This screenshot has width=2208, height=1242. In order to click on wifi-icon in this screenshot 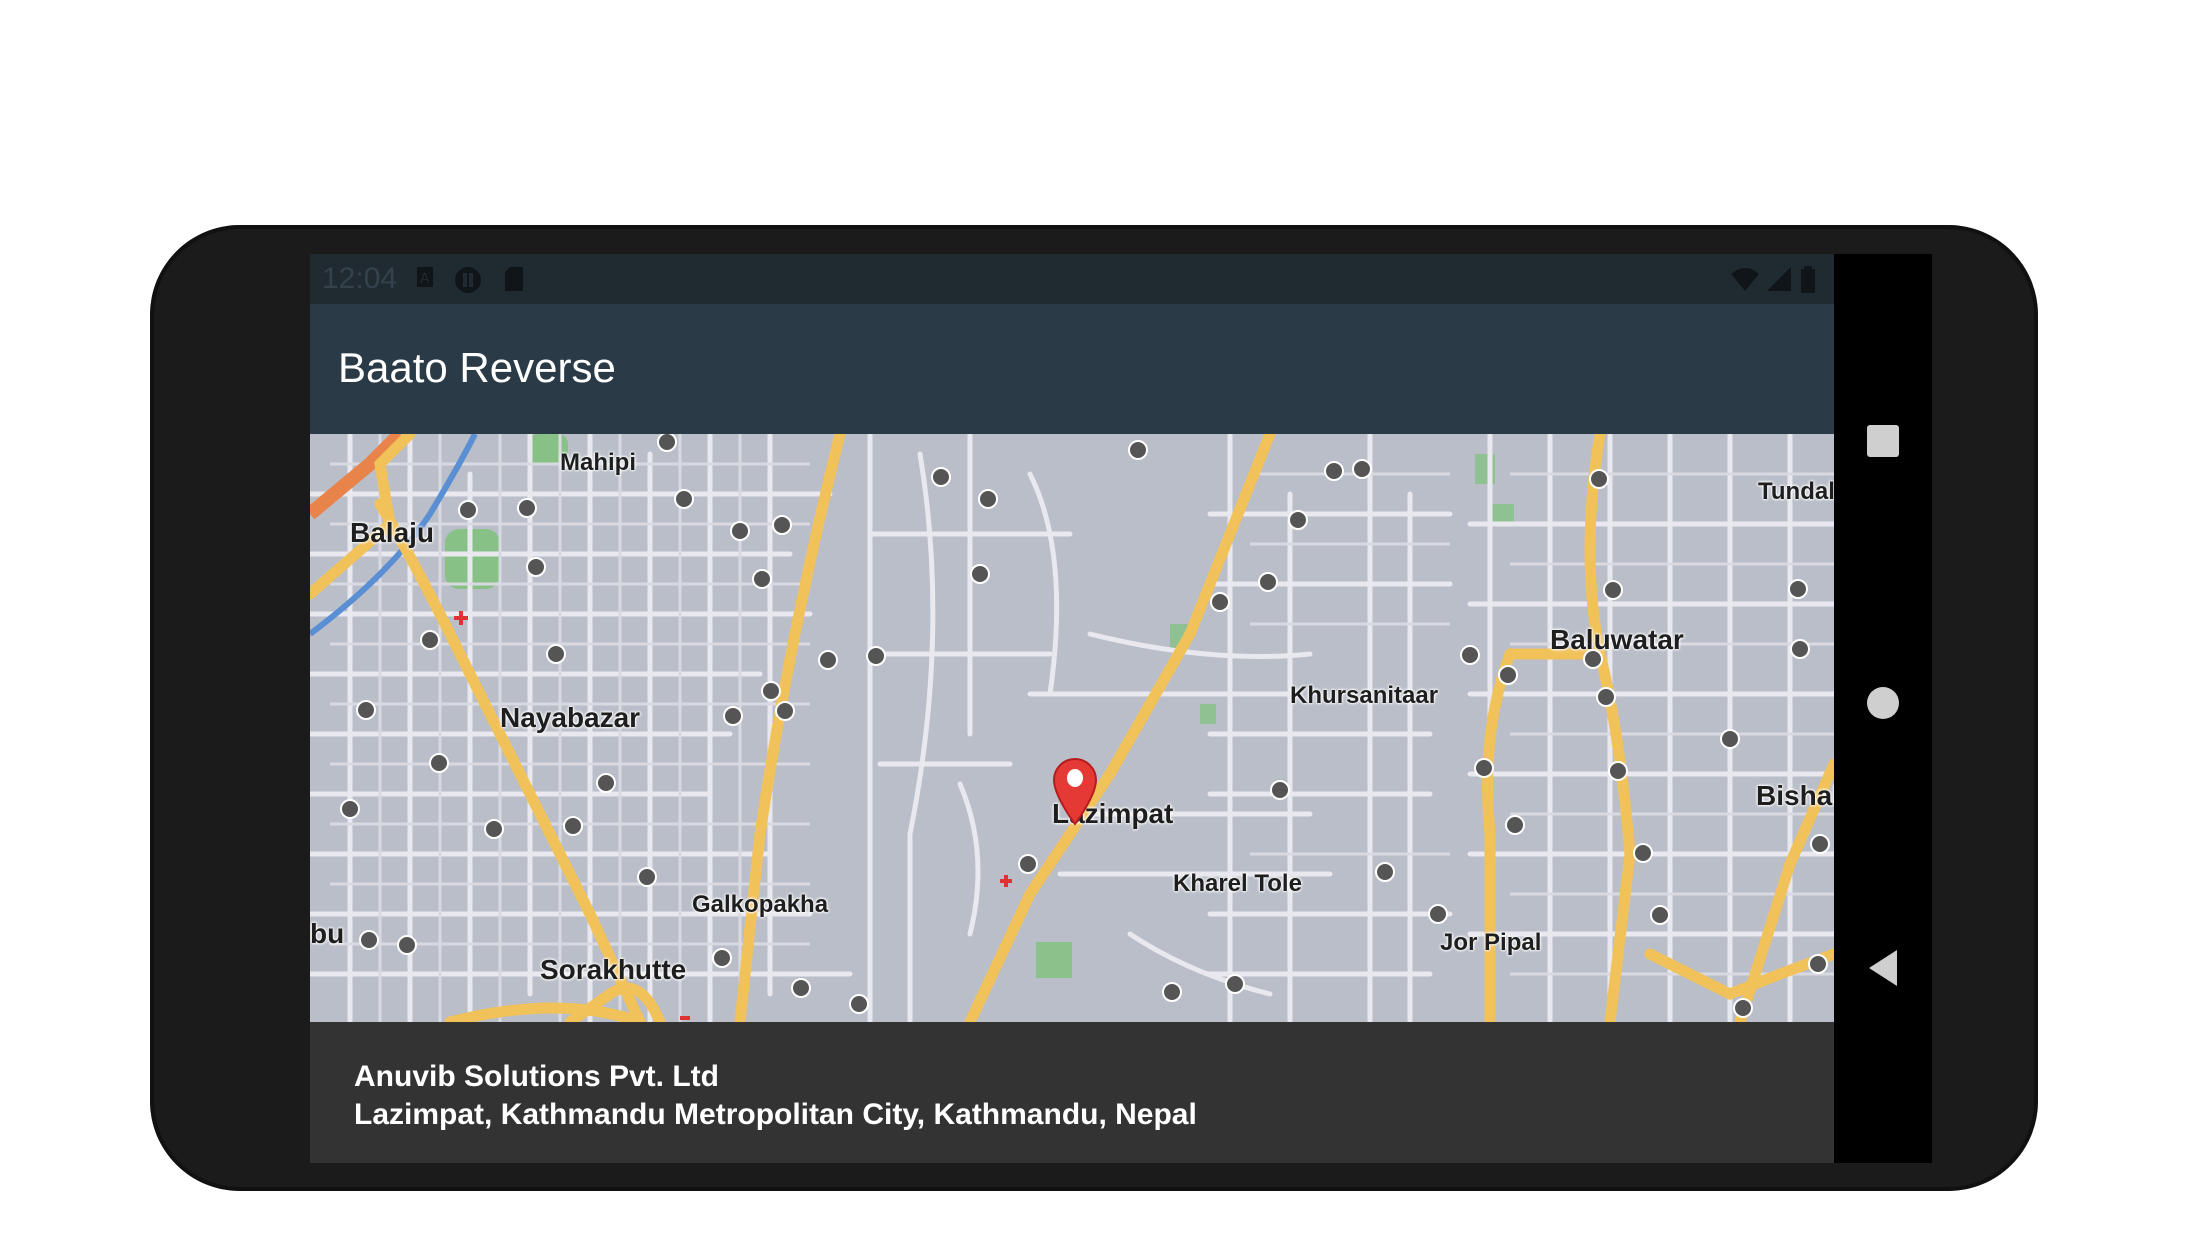, I will do `click(1745, 282)`.